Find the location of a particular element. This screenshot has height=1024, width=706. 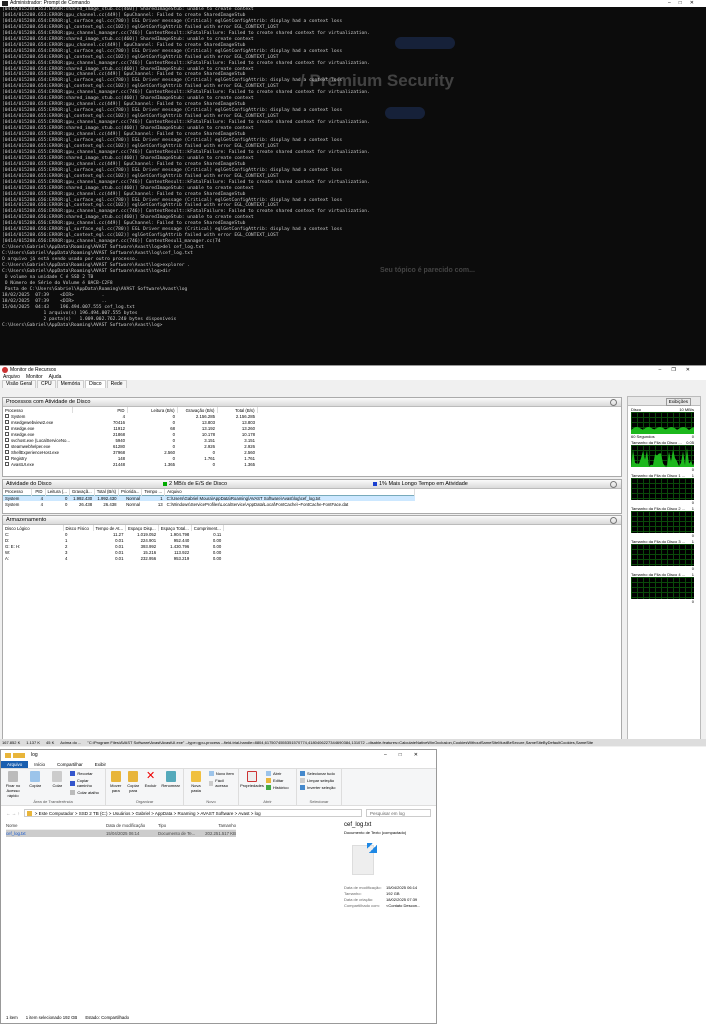

table-row: AvastUI.exe 21448 1.365 0 1.365 is located at coordinates (130, 464).